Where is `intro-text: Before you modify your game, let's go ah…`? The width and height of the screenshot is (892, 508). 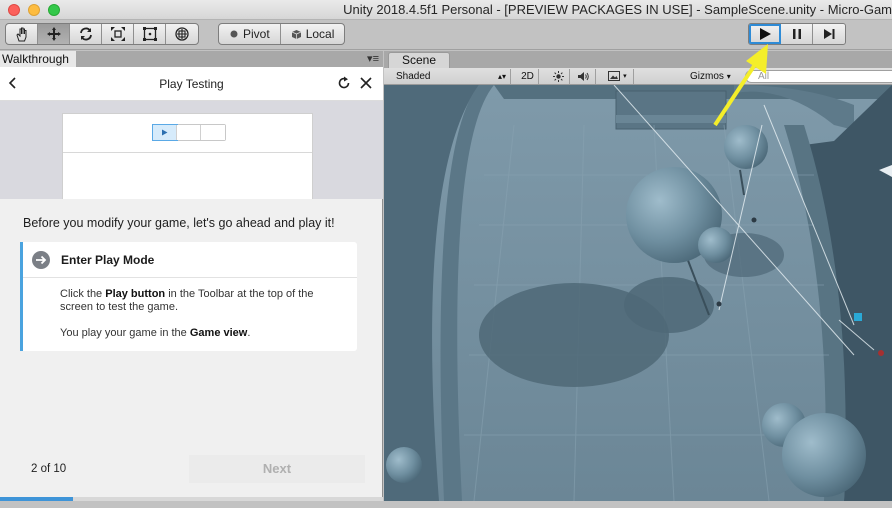 intro-text: Before you modify your game, let's go ah… is located at coordinates (179, 223).